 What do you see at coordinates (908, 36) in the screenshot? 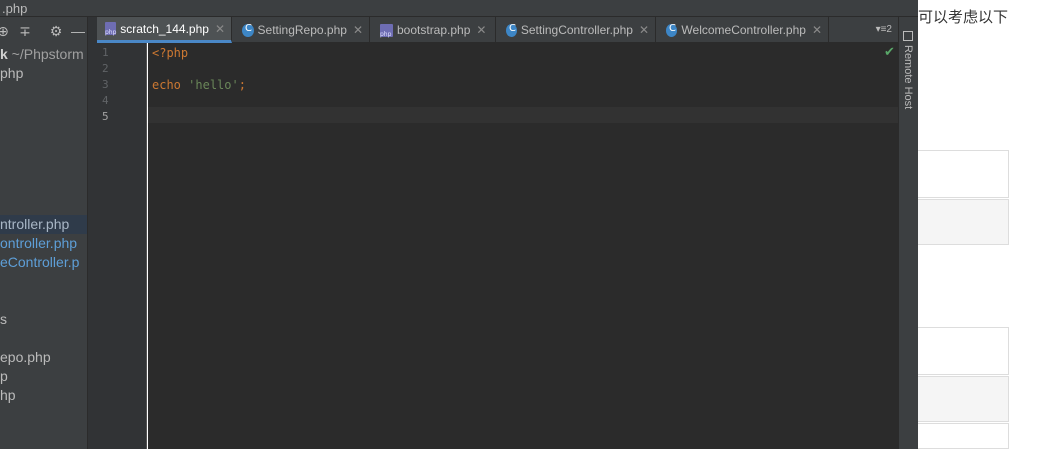
I see `remote-host-icon` at bounding box center [908, 36].